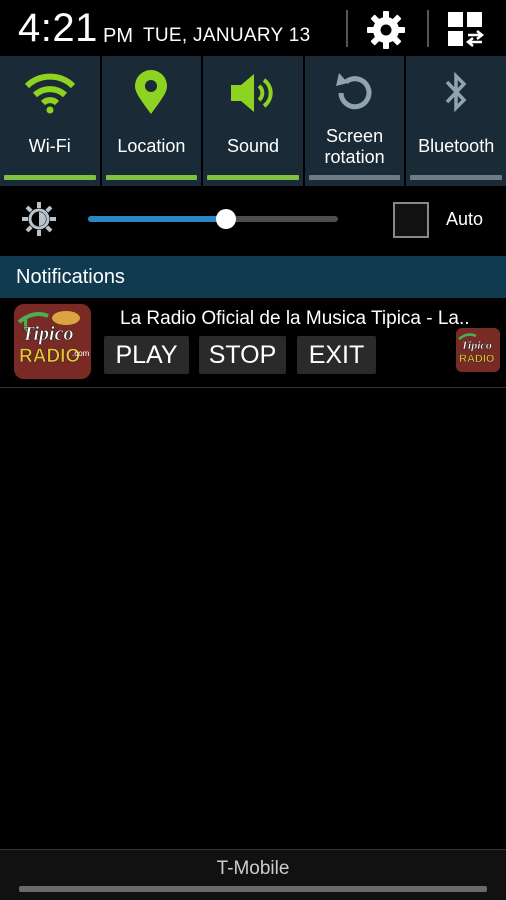  Describe the element at coordinates (355, 93) in the screenshot. I see `rotation-icon` at that location.